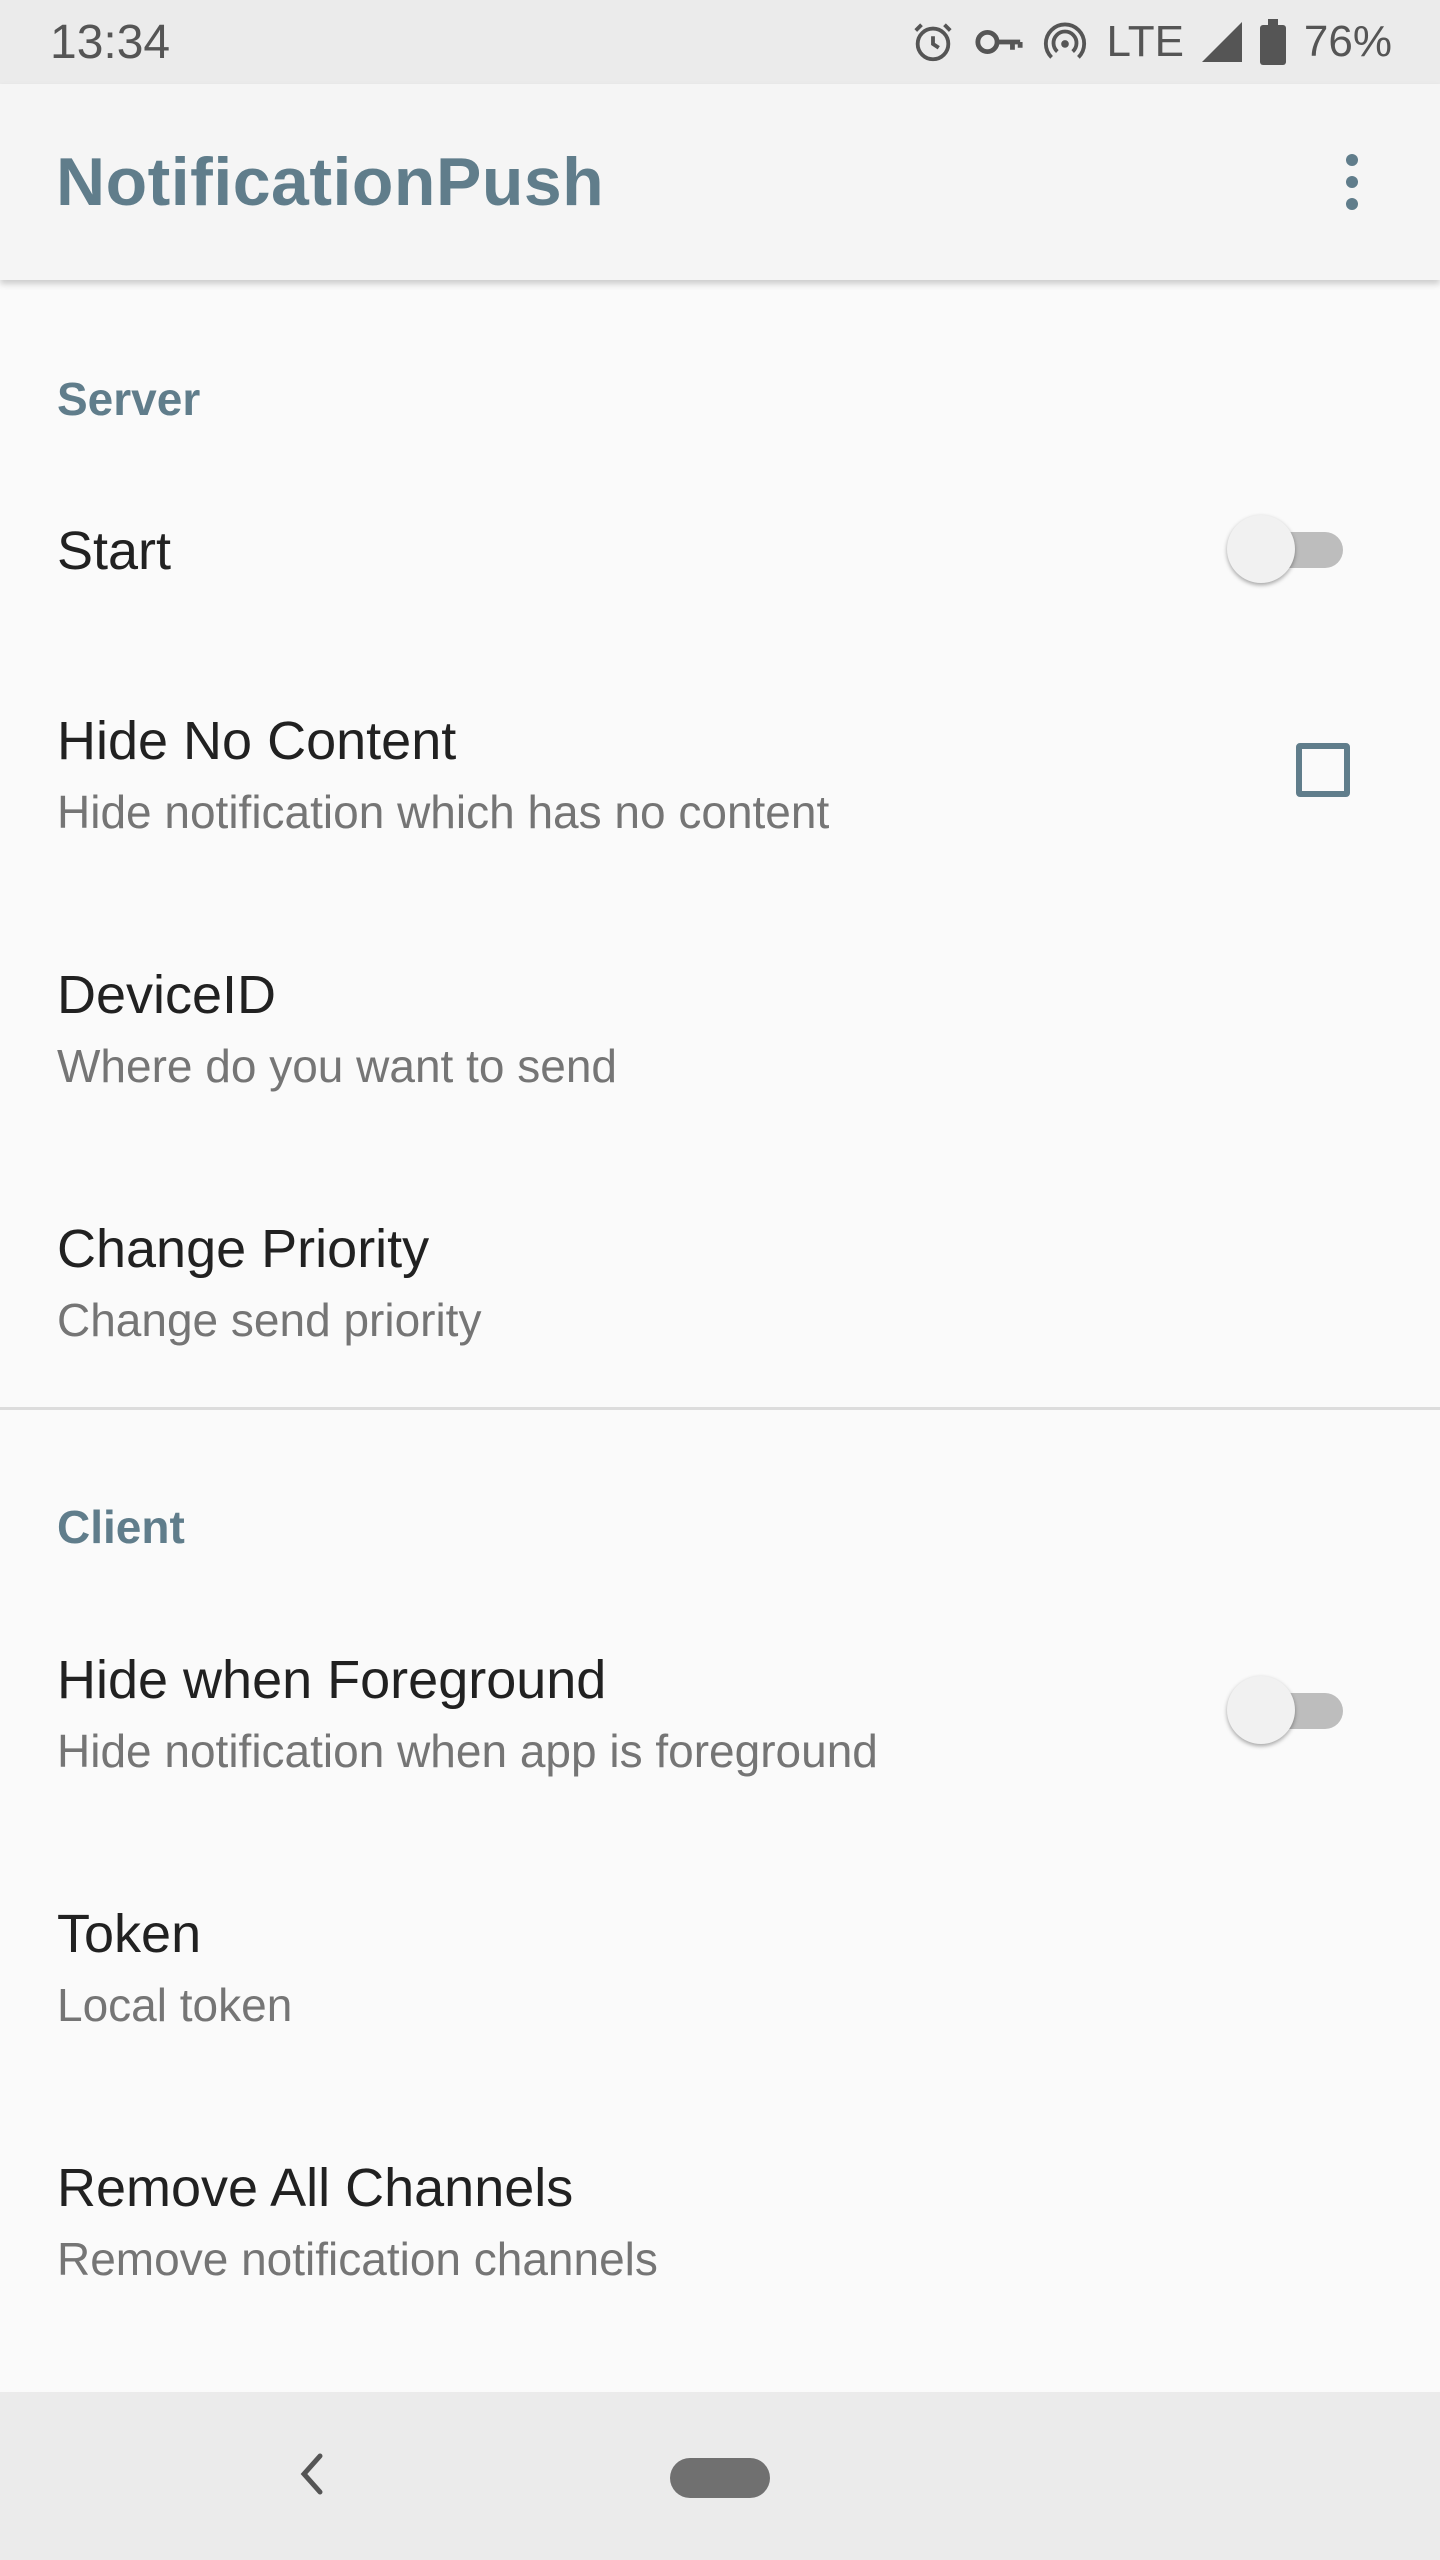 This screenshot has width=1440, height=2560. I want to click on section-divider, so click(720, 1408).